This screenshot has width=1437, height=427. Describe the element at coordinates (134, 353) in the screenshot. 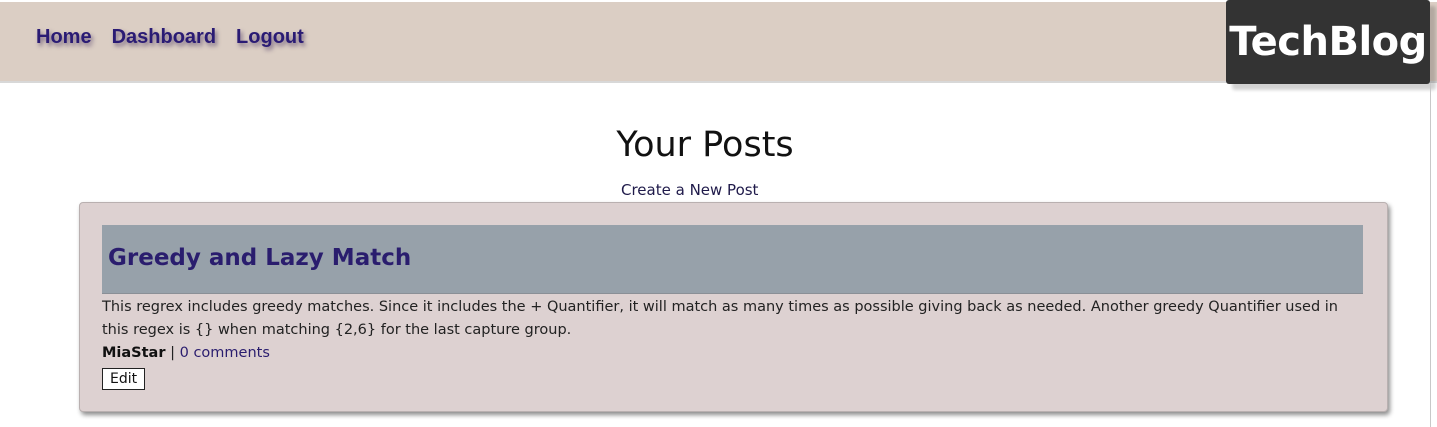

I see `post-author: MiaStar` at that location.